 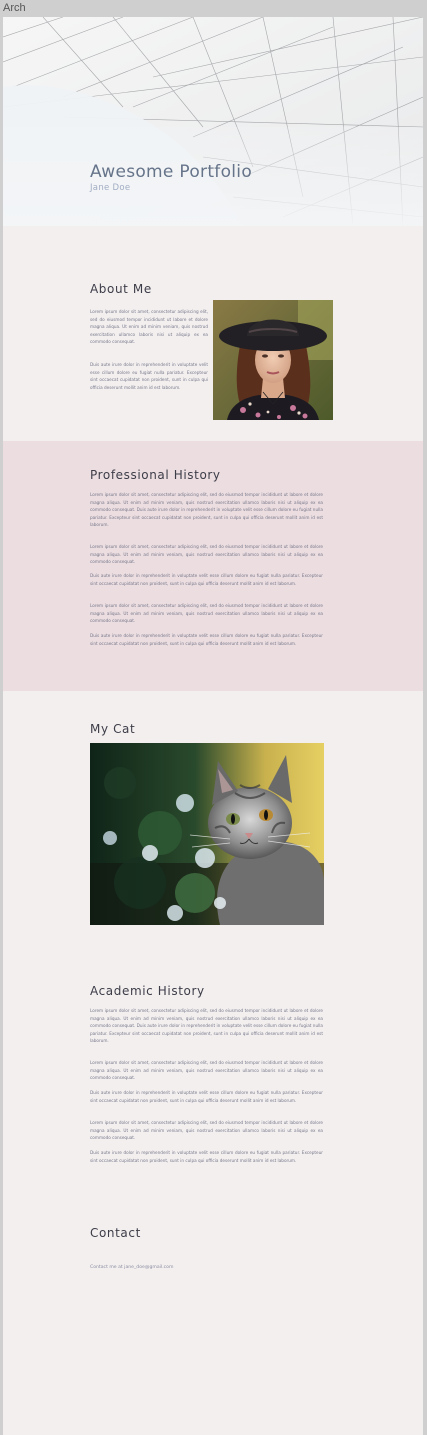 What do you see at coordinates (14, 8) in the screenshot?
I see `window-title: Arch` at bounding box center [14, 8].